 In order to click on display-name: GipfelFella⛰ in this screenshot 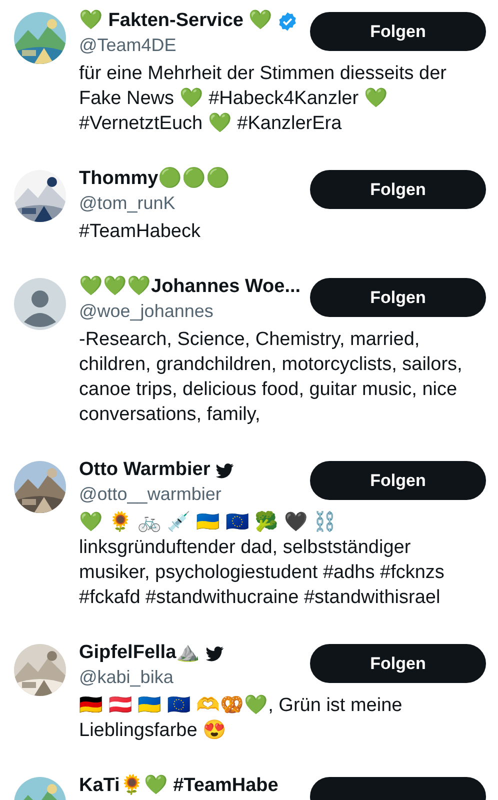, I will do `click(139, 653)`.